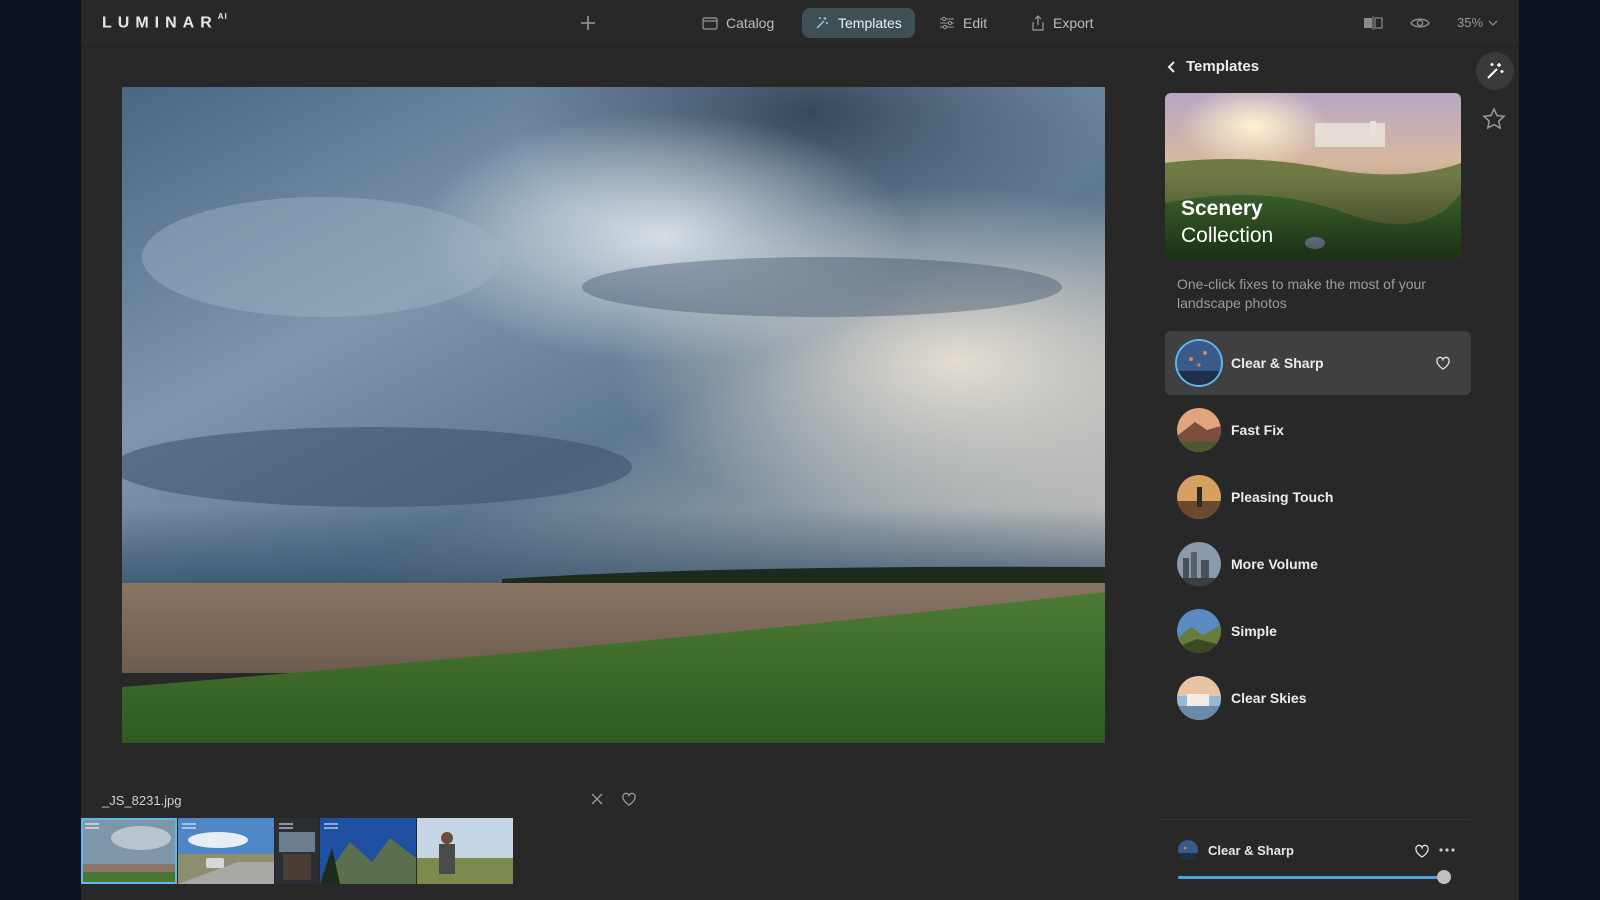 This screenshot has width=1600, height=900. I want to click on applied-template-thumbnail-image, so click(1188, 850).